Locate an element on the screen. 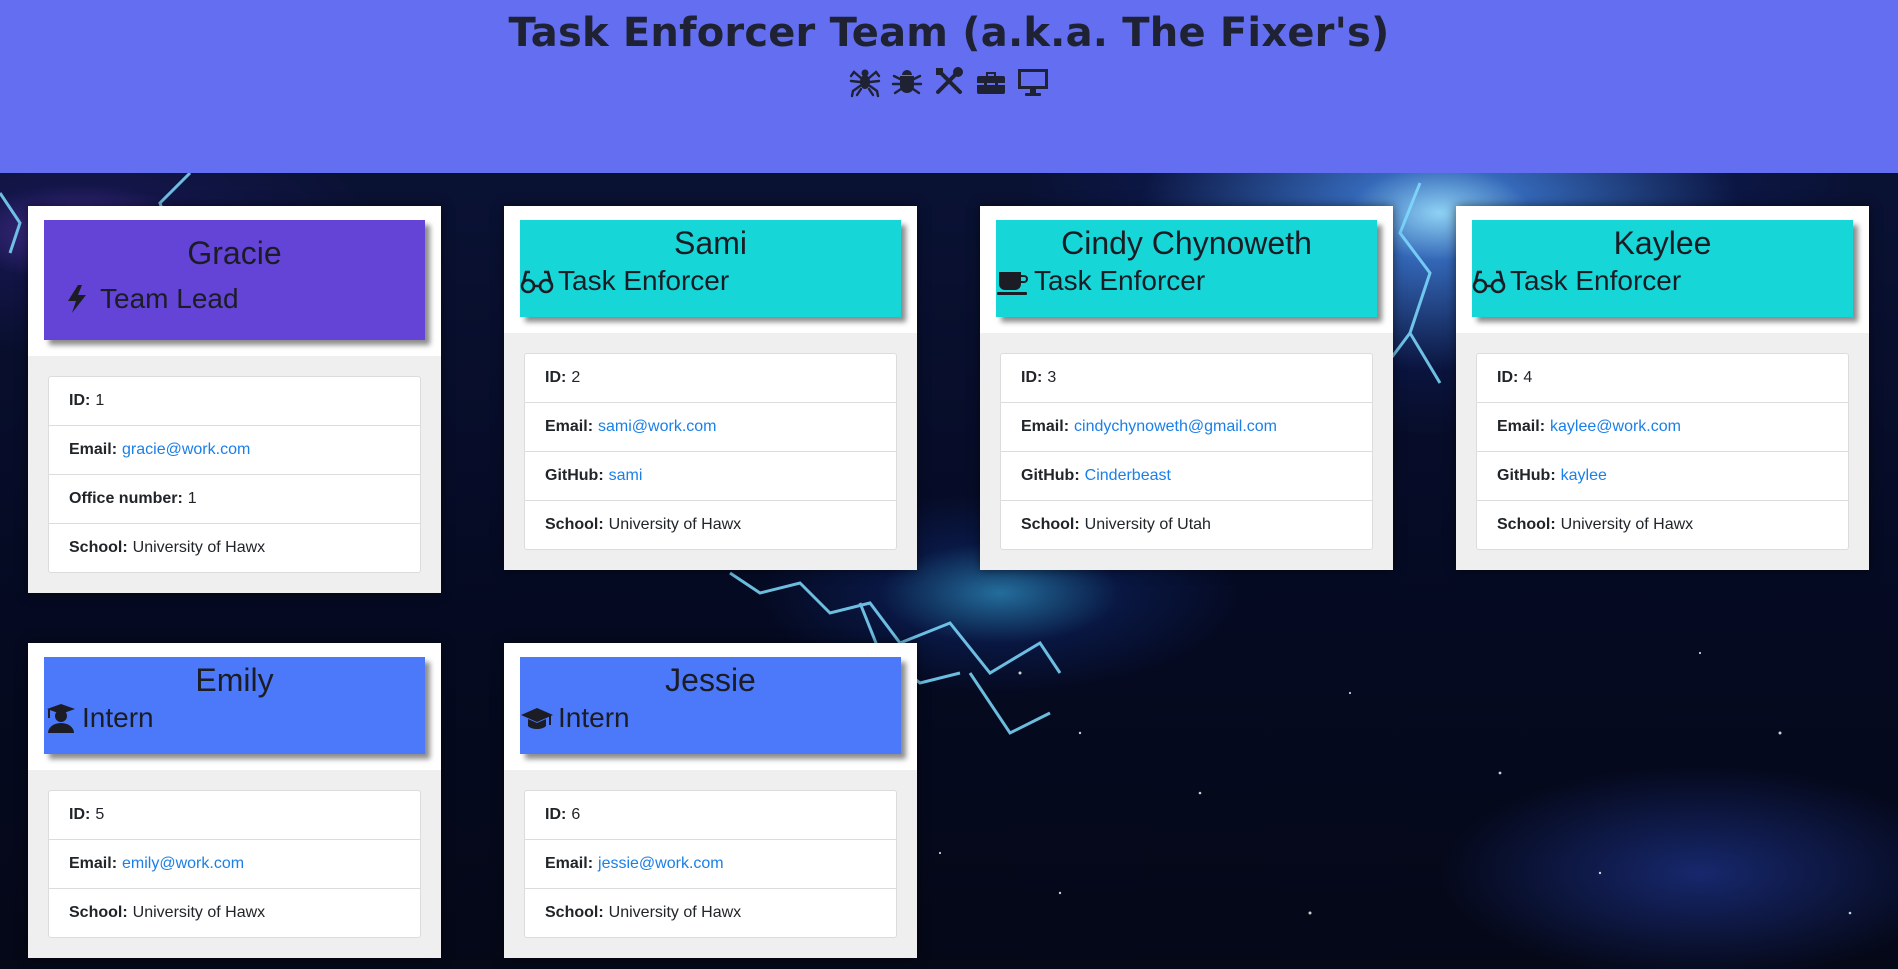 The width and height of the screenshot is (1898, 969). card-header-area: Kaylee Task Enforcer is located at coordinates (1662, 269).